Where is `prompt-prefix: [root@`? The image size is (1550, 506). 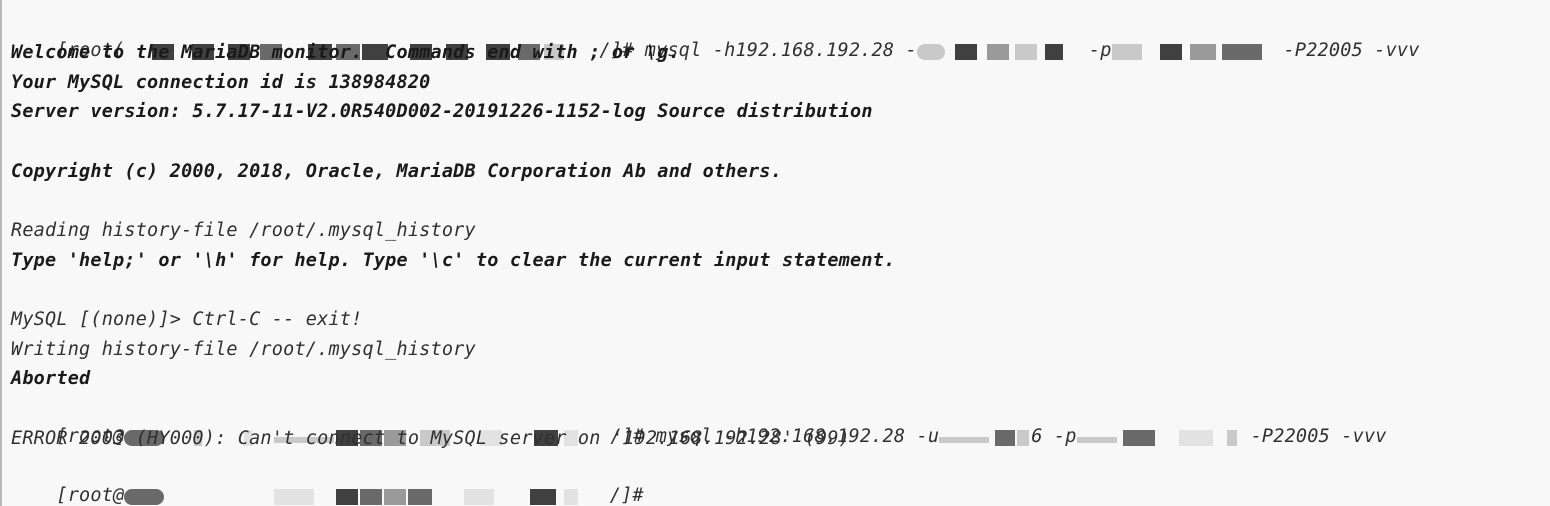 prompt-prefix: [root@ is located at coordinates (90, 495).